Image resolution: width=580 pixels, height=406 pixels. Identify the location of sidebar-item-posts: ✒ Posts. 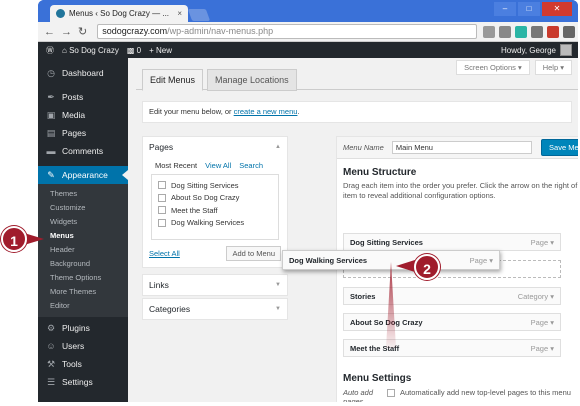
(83, 97).